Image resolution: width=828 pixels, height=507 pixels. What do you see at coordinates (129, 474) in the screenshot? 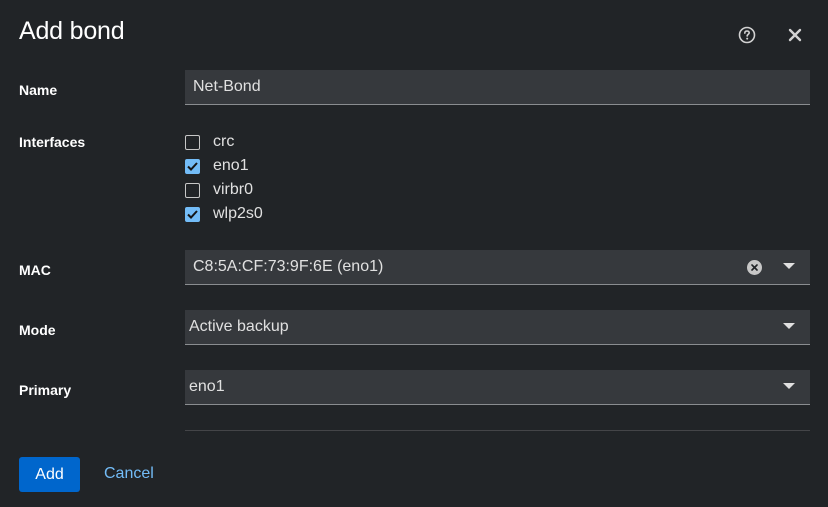
I see `cancel-button: Cancel` at bounding box center [129, 474].